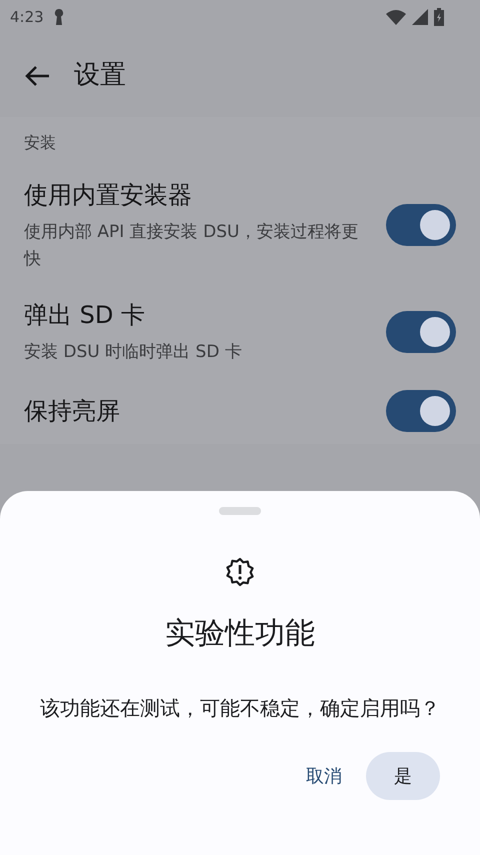 This screenshot has height=855, width=480. I want to click on wifi-icon, so click(396, 17).